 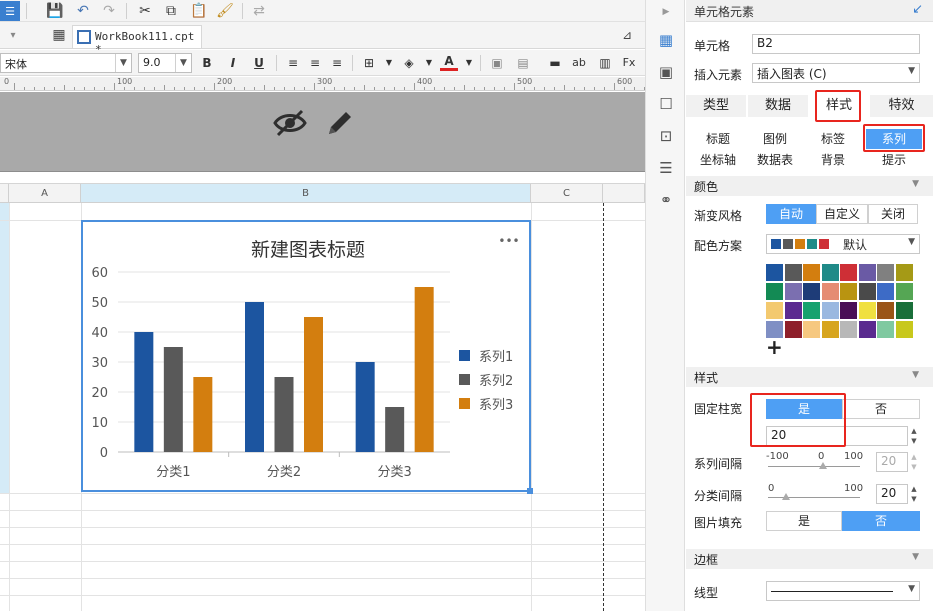 What do you see at coordinates (83, 11) in the screenshot?
I see `undo-icon: ↶` at bounding box center [83, 11].